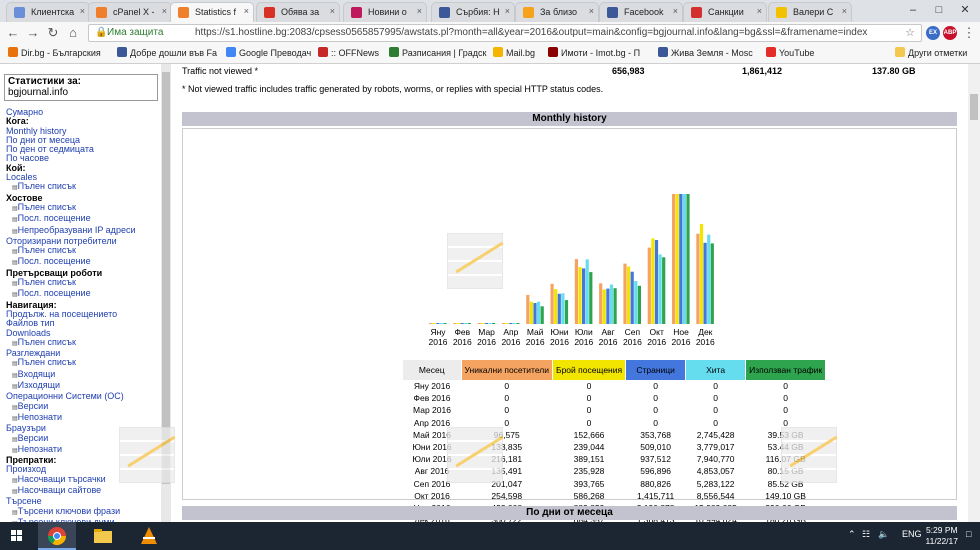 The width and height of the screenshot is (980, 550). Describe the element at coordinates (968, 534) in the screenshot. I see `notifications-icon: □` at that location.